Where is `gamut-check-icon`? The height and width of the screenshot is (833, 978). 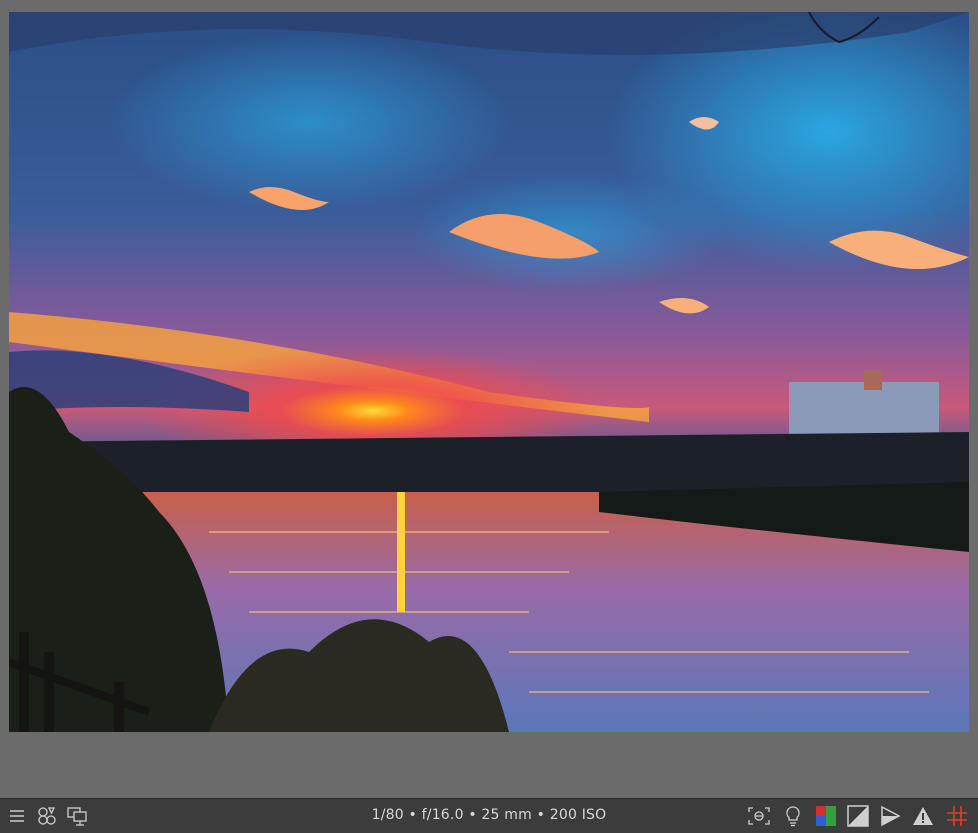 gamut-check-icon is located at coordinates (890, 816).